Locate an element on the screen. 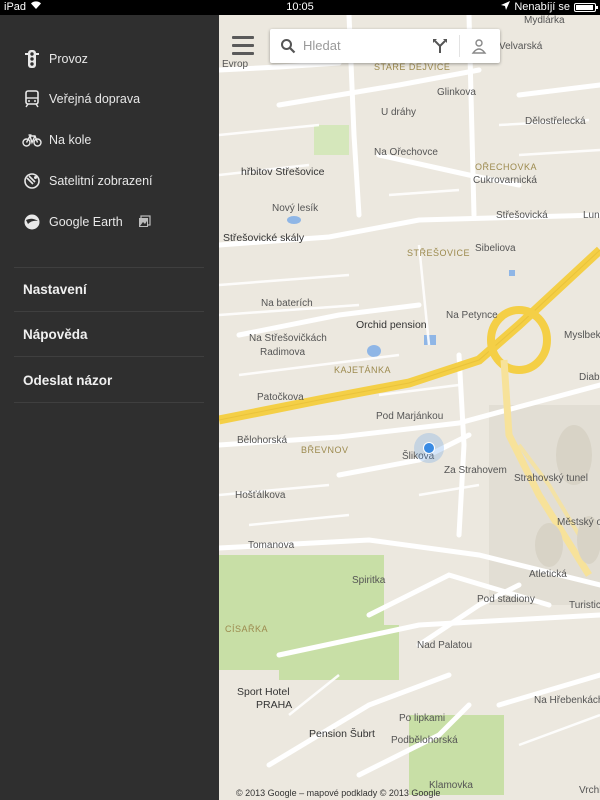 The height and width of the screenshot is (800, 600). menu-item-google-earth: Google Earth is located at coordinates (109, 222).